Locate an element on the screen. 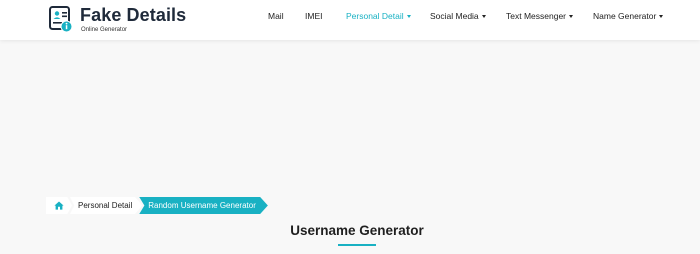 This screenshot has height=254, width=700. nav-item-label: IMEI is located at coordinates (314, 16).